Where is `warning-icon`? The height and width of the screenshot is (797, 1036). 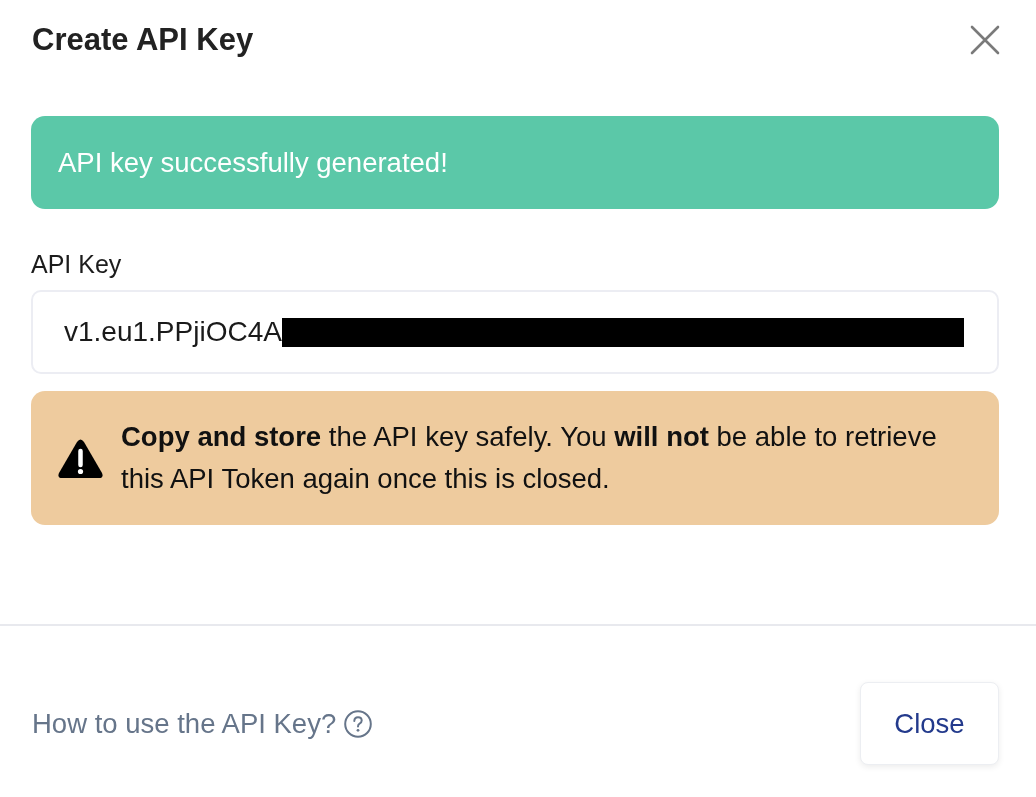
warning-icon is located at coordinates (80, 458).